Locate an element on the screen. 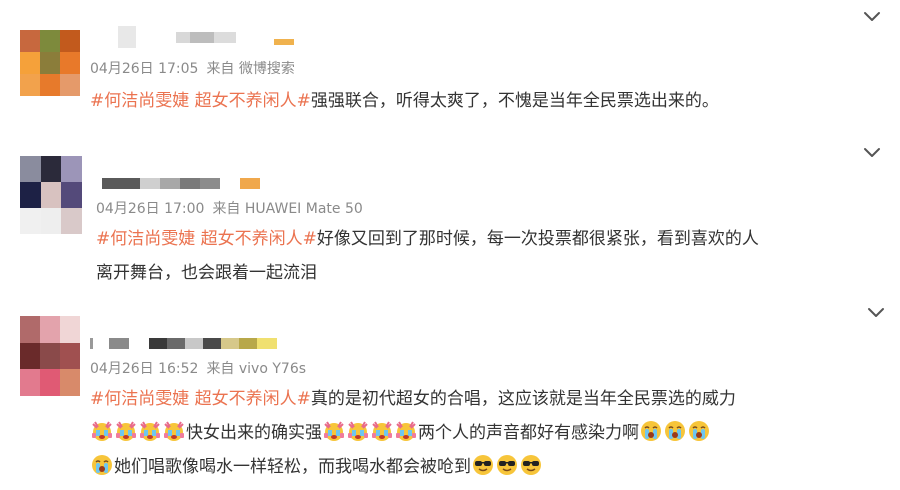 The image size is (900, 490). comment-body-continued: 她们唱歌像喝水一样轻松，而我喝水都会被呛到 is located at coordinates (292, 467).